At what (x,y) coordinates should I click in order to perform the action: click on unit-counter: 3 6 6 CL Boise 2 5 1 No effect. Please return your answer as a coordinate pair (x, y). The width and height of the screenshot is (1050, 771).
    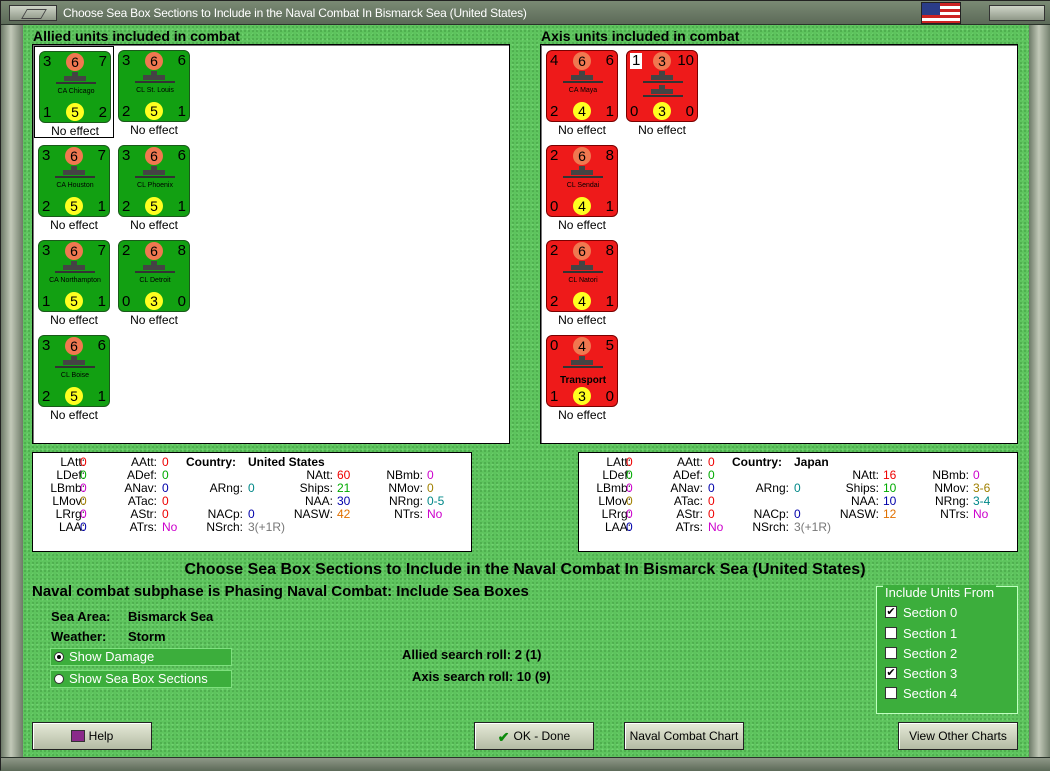
    Looking at the image, I should click on (74, 377).